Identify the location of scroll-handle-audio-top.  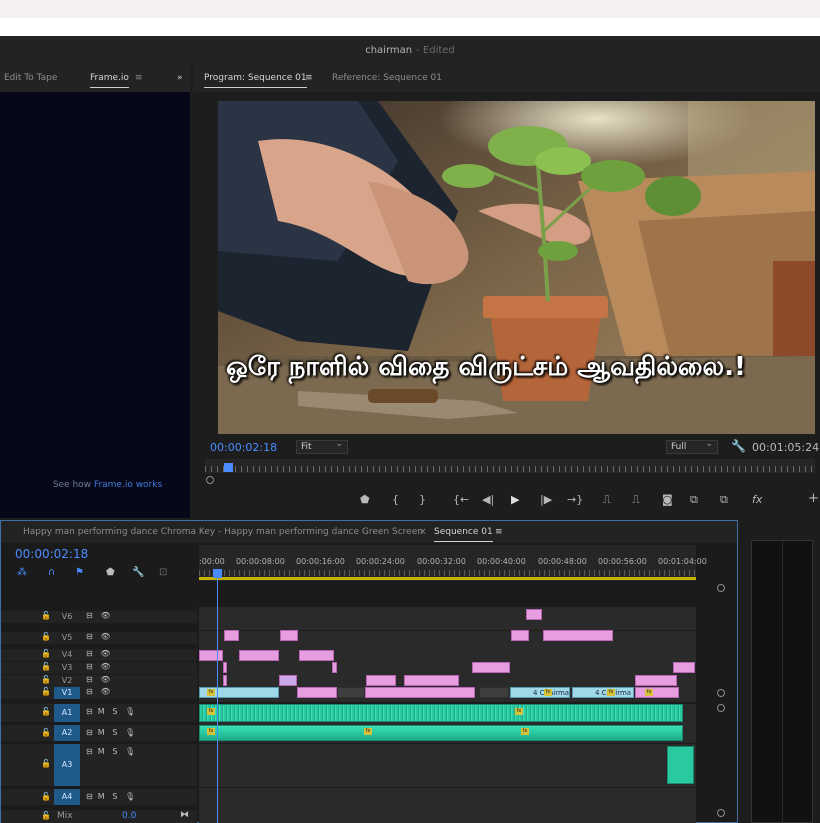
(721, 708).